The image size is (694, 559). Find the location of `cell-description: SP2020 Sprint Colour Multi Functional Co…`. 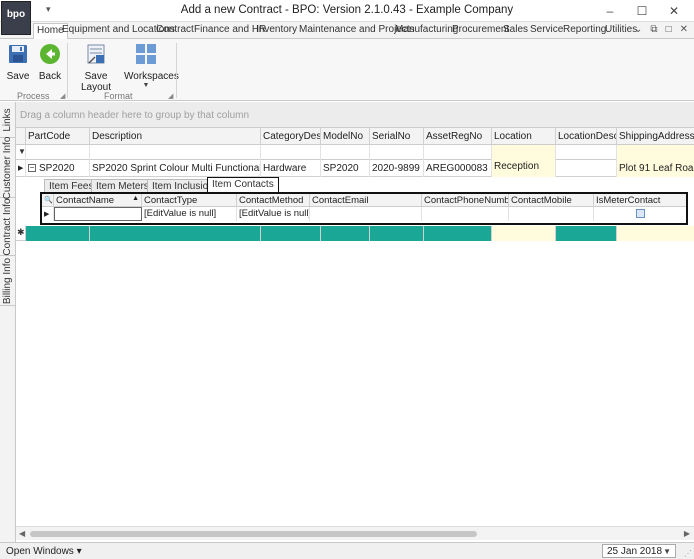

cell-description: SP2020 Sprint Colour Multi Functional Co… is located at coordinates (175, 168).